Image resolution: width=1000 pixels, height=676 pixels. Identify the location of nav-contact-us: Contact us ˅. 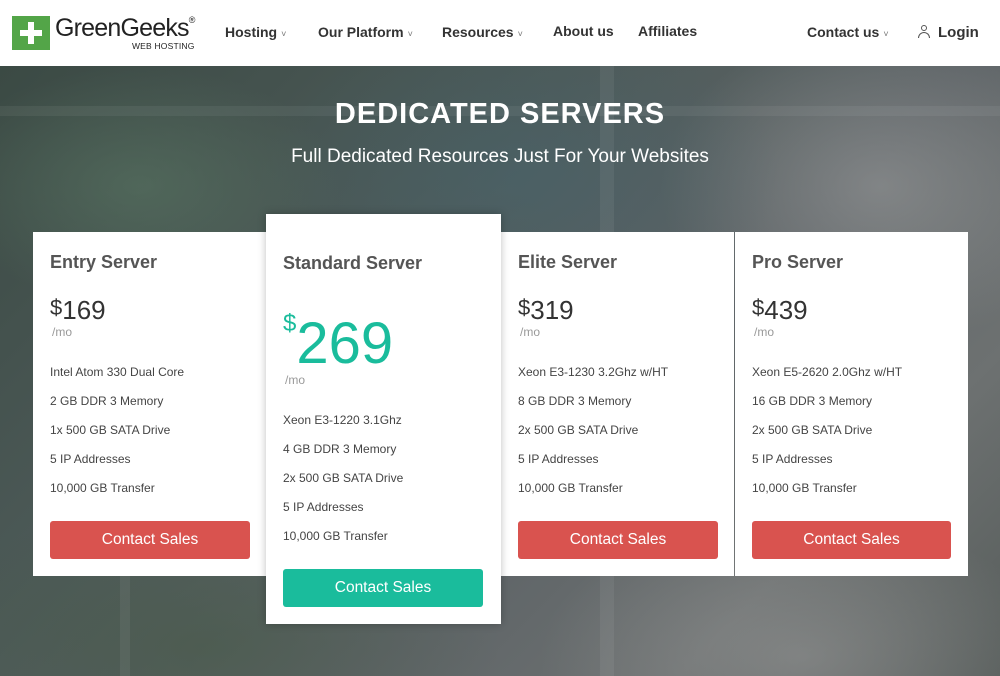
(848, 32).